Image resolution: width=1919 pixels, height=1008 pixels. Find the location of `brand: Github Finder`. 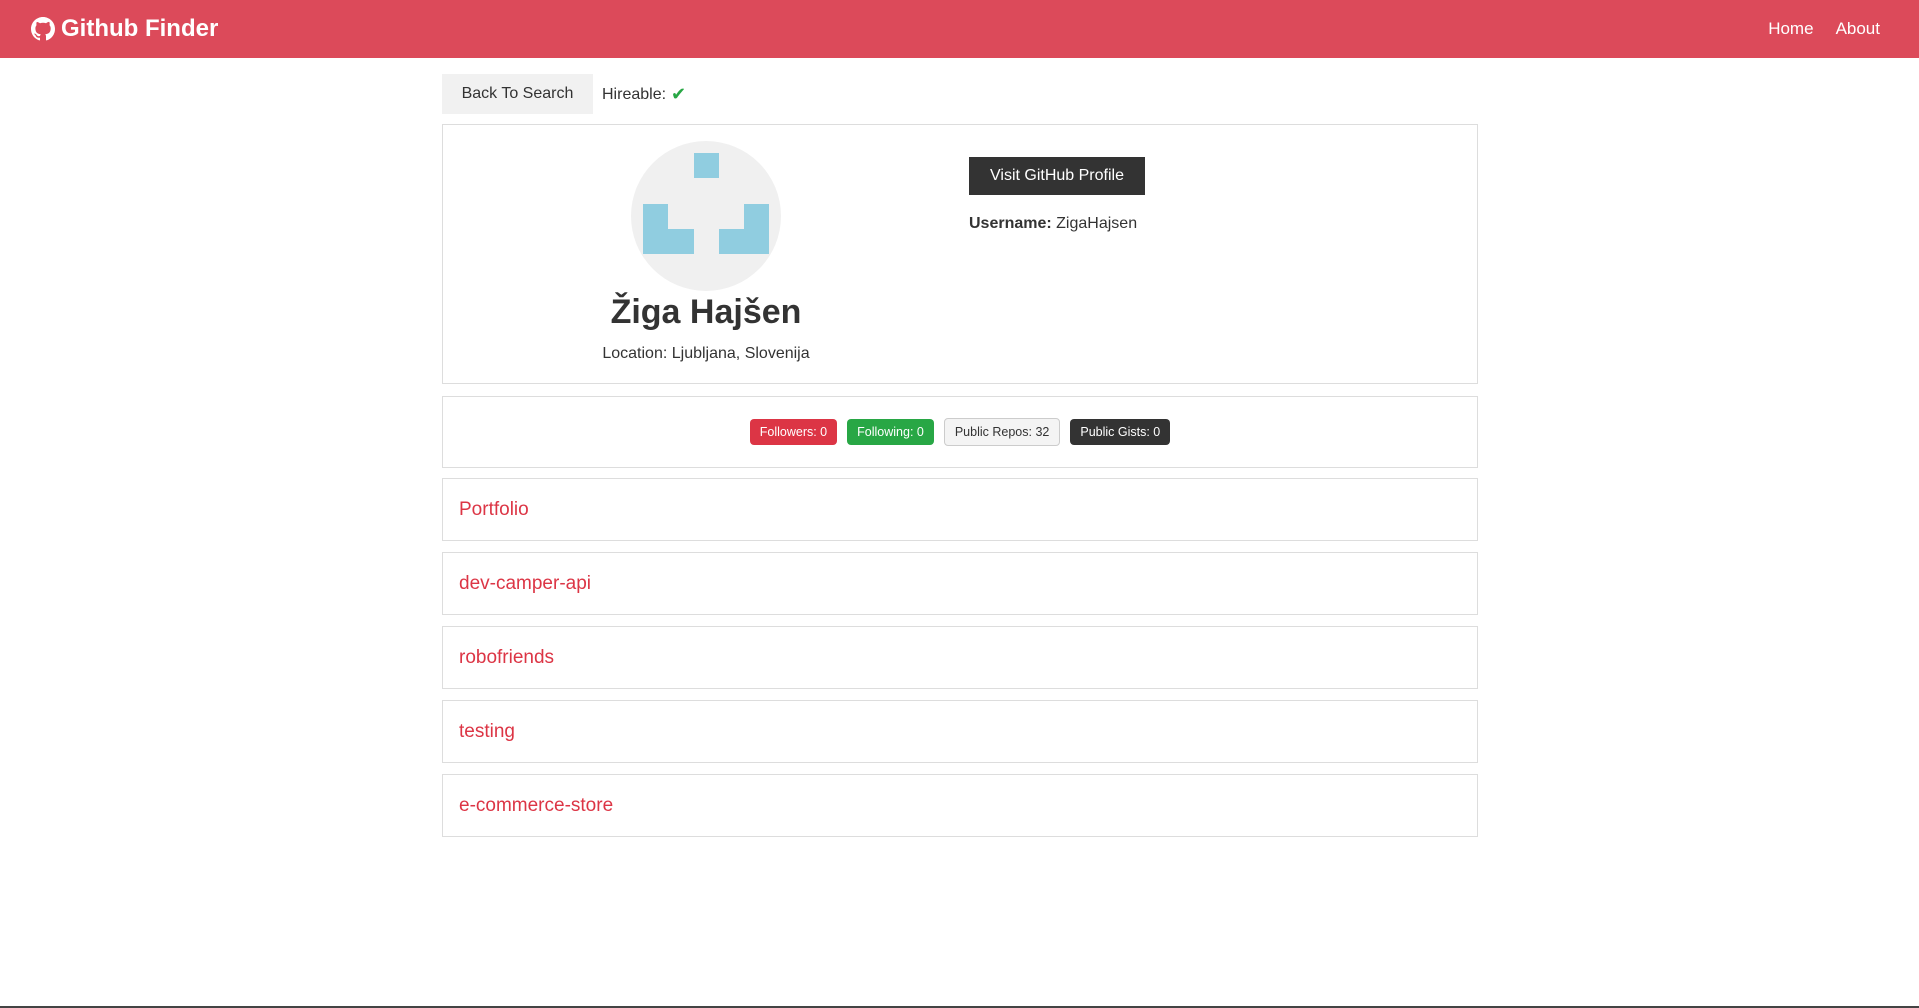

brand: Github Finder is located at coordinates (124, 29).